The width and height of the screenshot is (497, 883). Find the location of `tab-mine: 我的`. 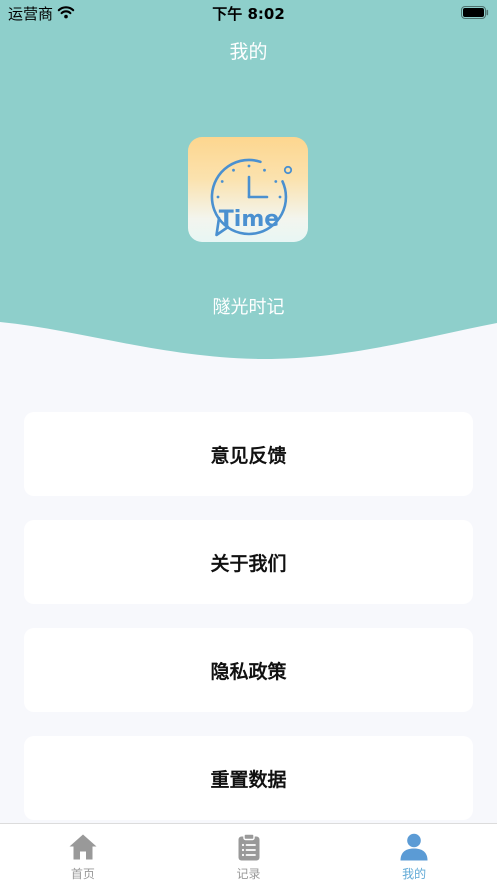

tab-mine: 我的 is located at coordinates (414, 853).